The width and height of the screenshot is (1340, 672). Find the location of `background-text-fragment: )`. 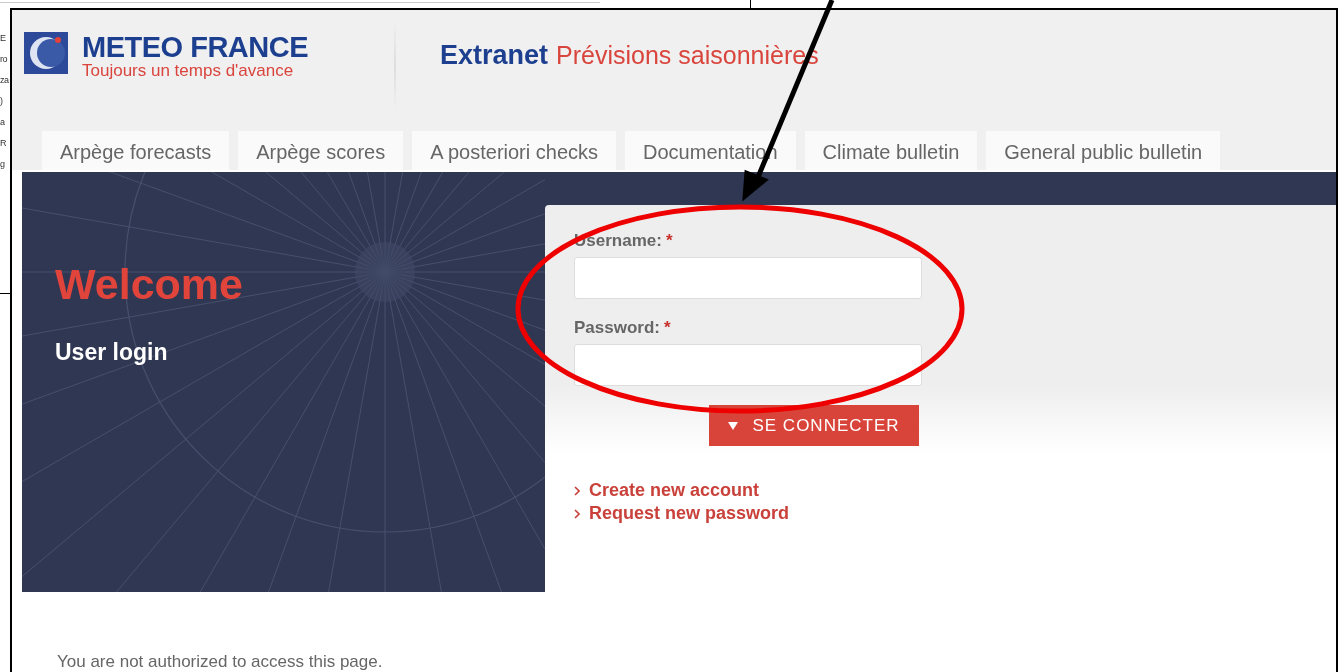

background-text-fragment: ) is located at coordinates (2, 101).